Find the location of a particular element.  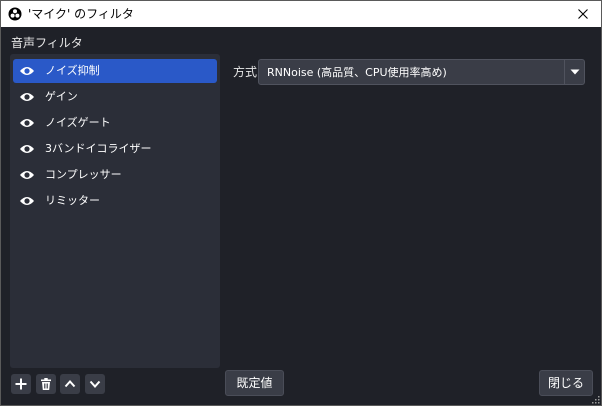

select-divider is located at coordinates (564, 72).